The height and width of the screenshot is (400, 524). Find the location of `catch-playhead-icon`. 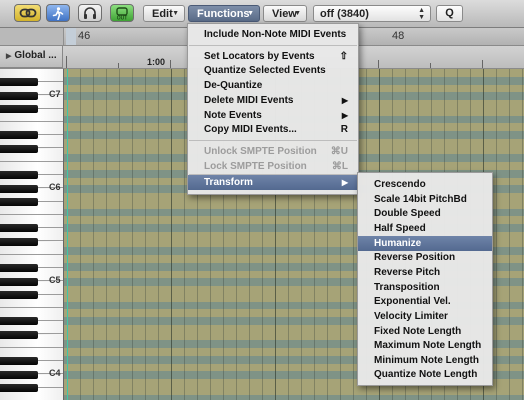

catch-playhead-icon is located at coordinates (58, 13).